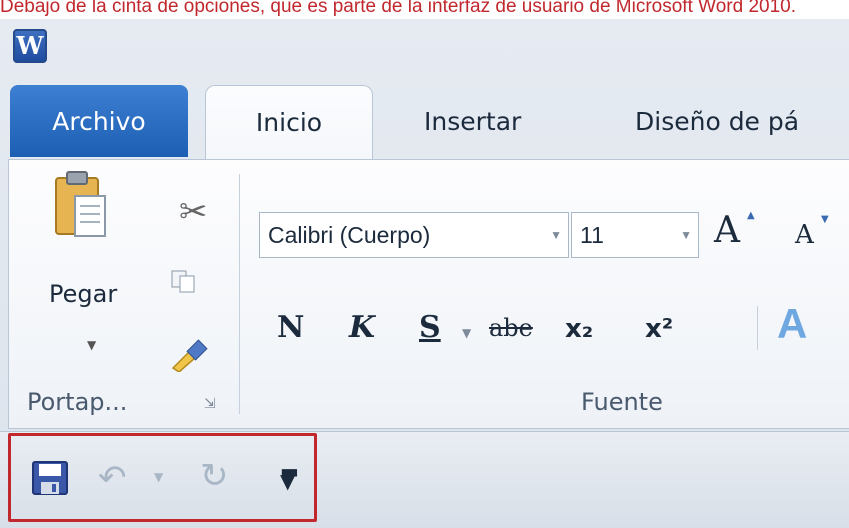 Image resolution: width=849 pixels, height=528 pixels. What do you see at coordinates (466, 333) in the screenshot?
I see `underline-dropdown-icon: ▼` at bounding box center [466, 333].